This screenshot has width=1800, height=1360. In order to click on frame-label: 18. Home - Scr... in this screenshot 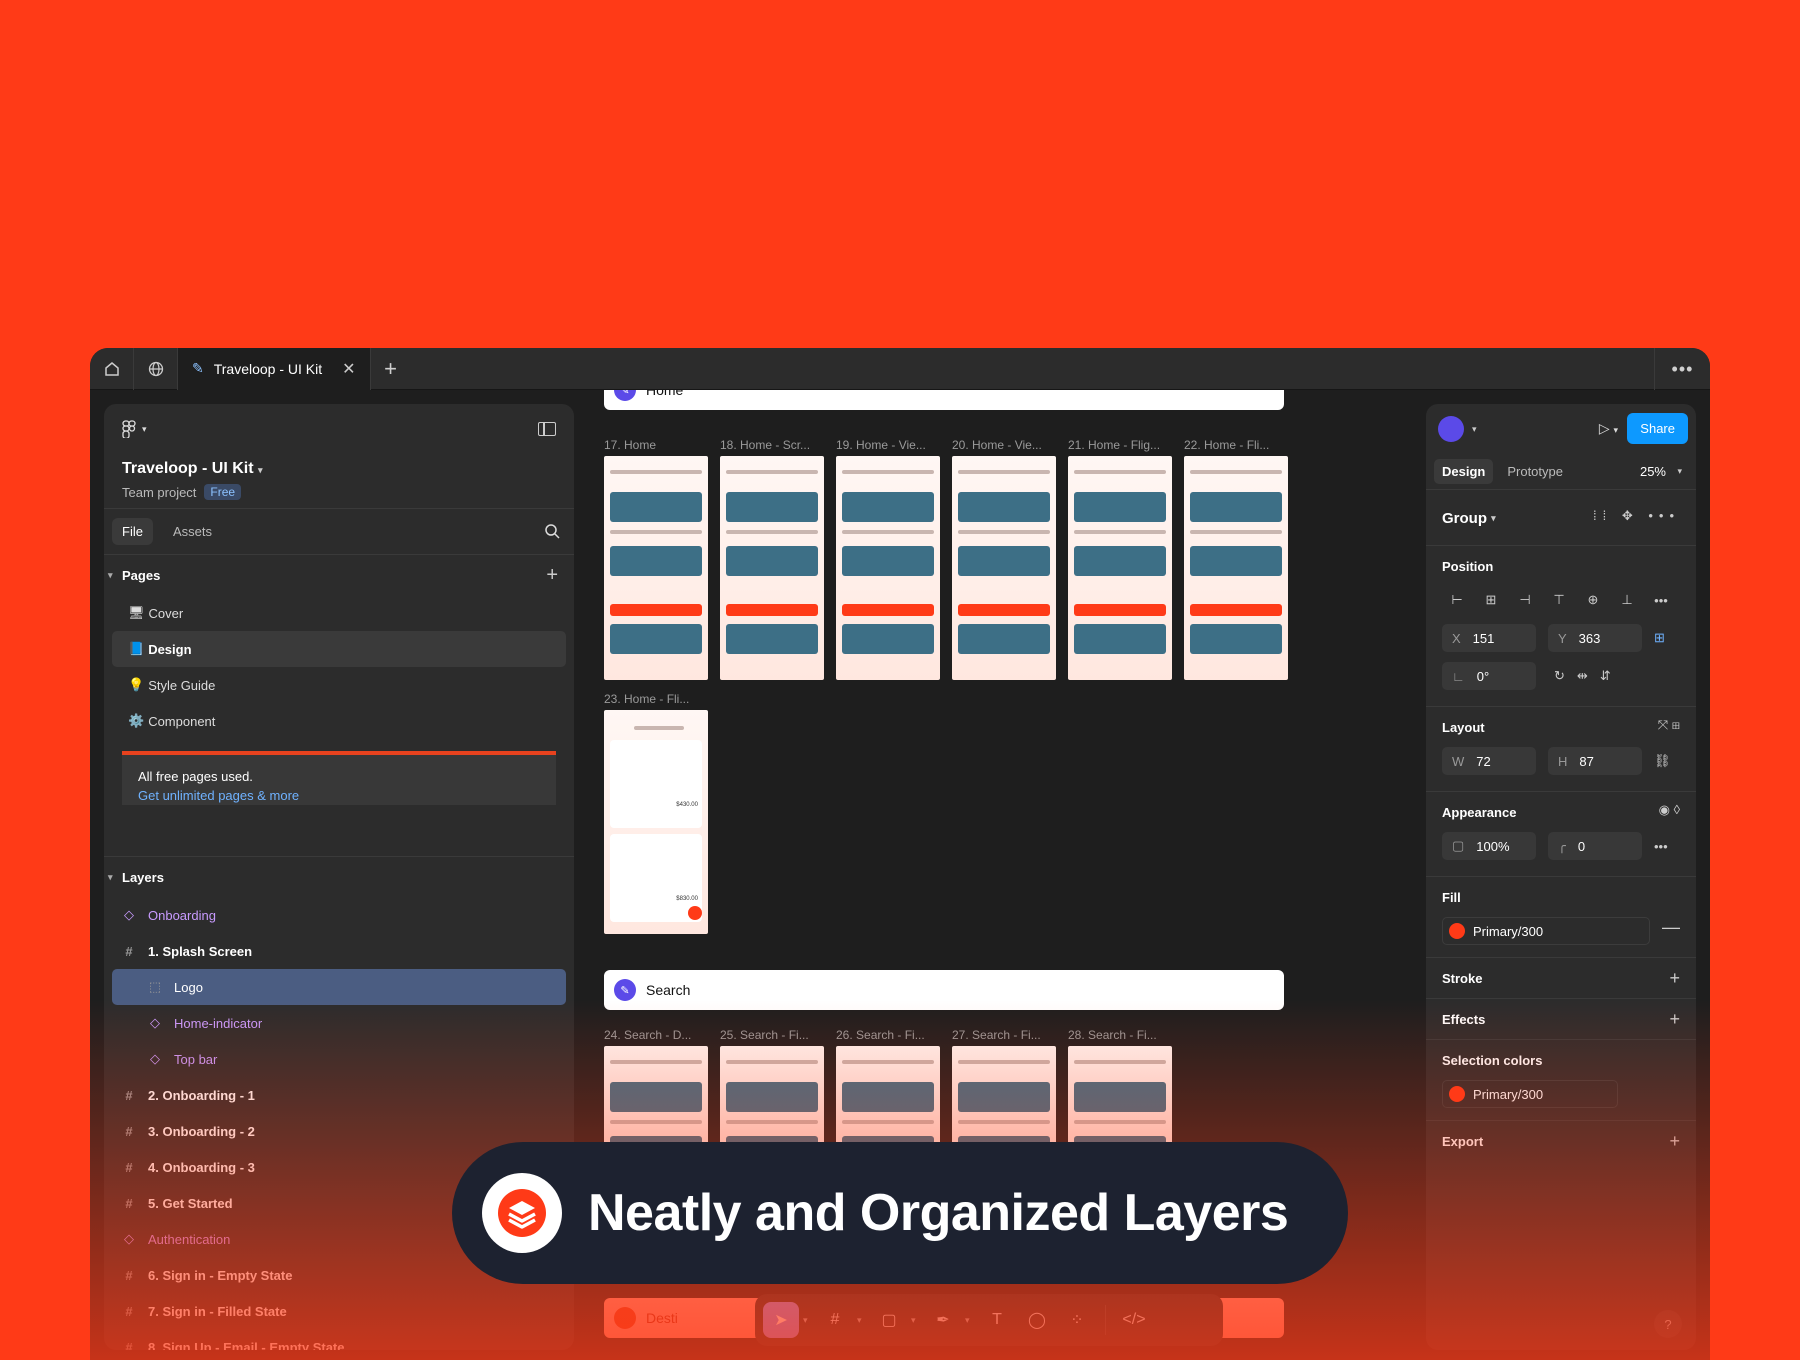, I will do `click(765, 445)`.